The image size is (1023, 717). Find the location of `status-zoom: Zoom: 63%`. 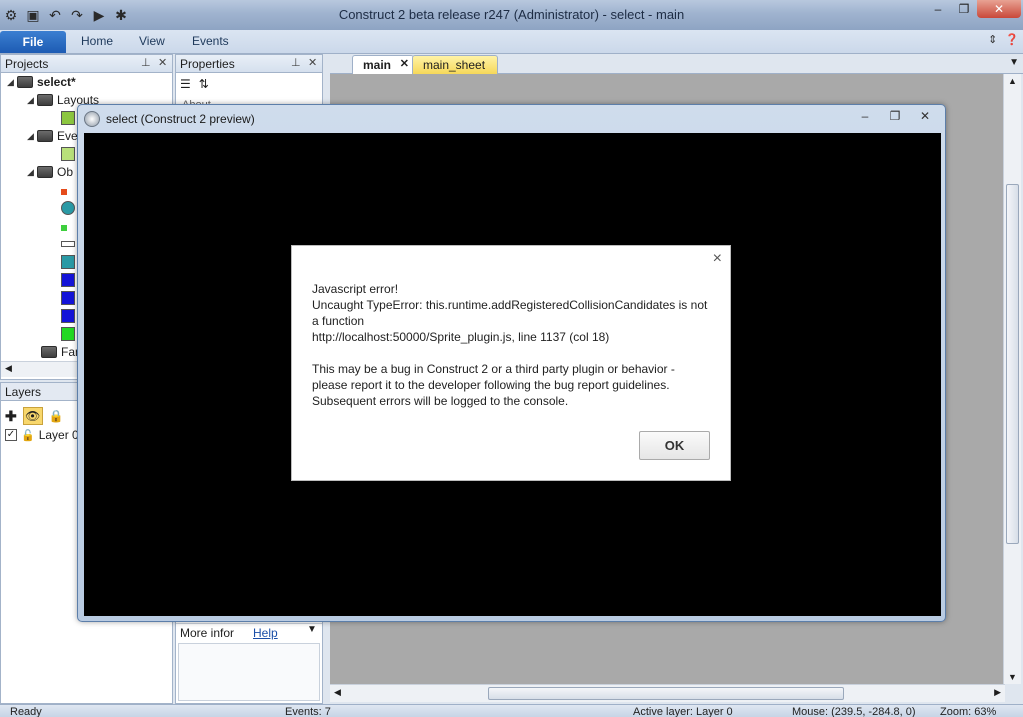

status-zoom: Zoom: 63% is located at coordinates (968, 711).